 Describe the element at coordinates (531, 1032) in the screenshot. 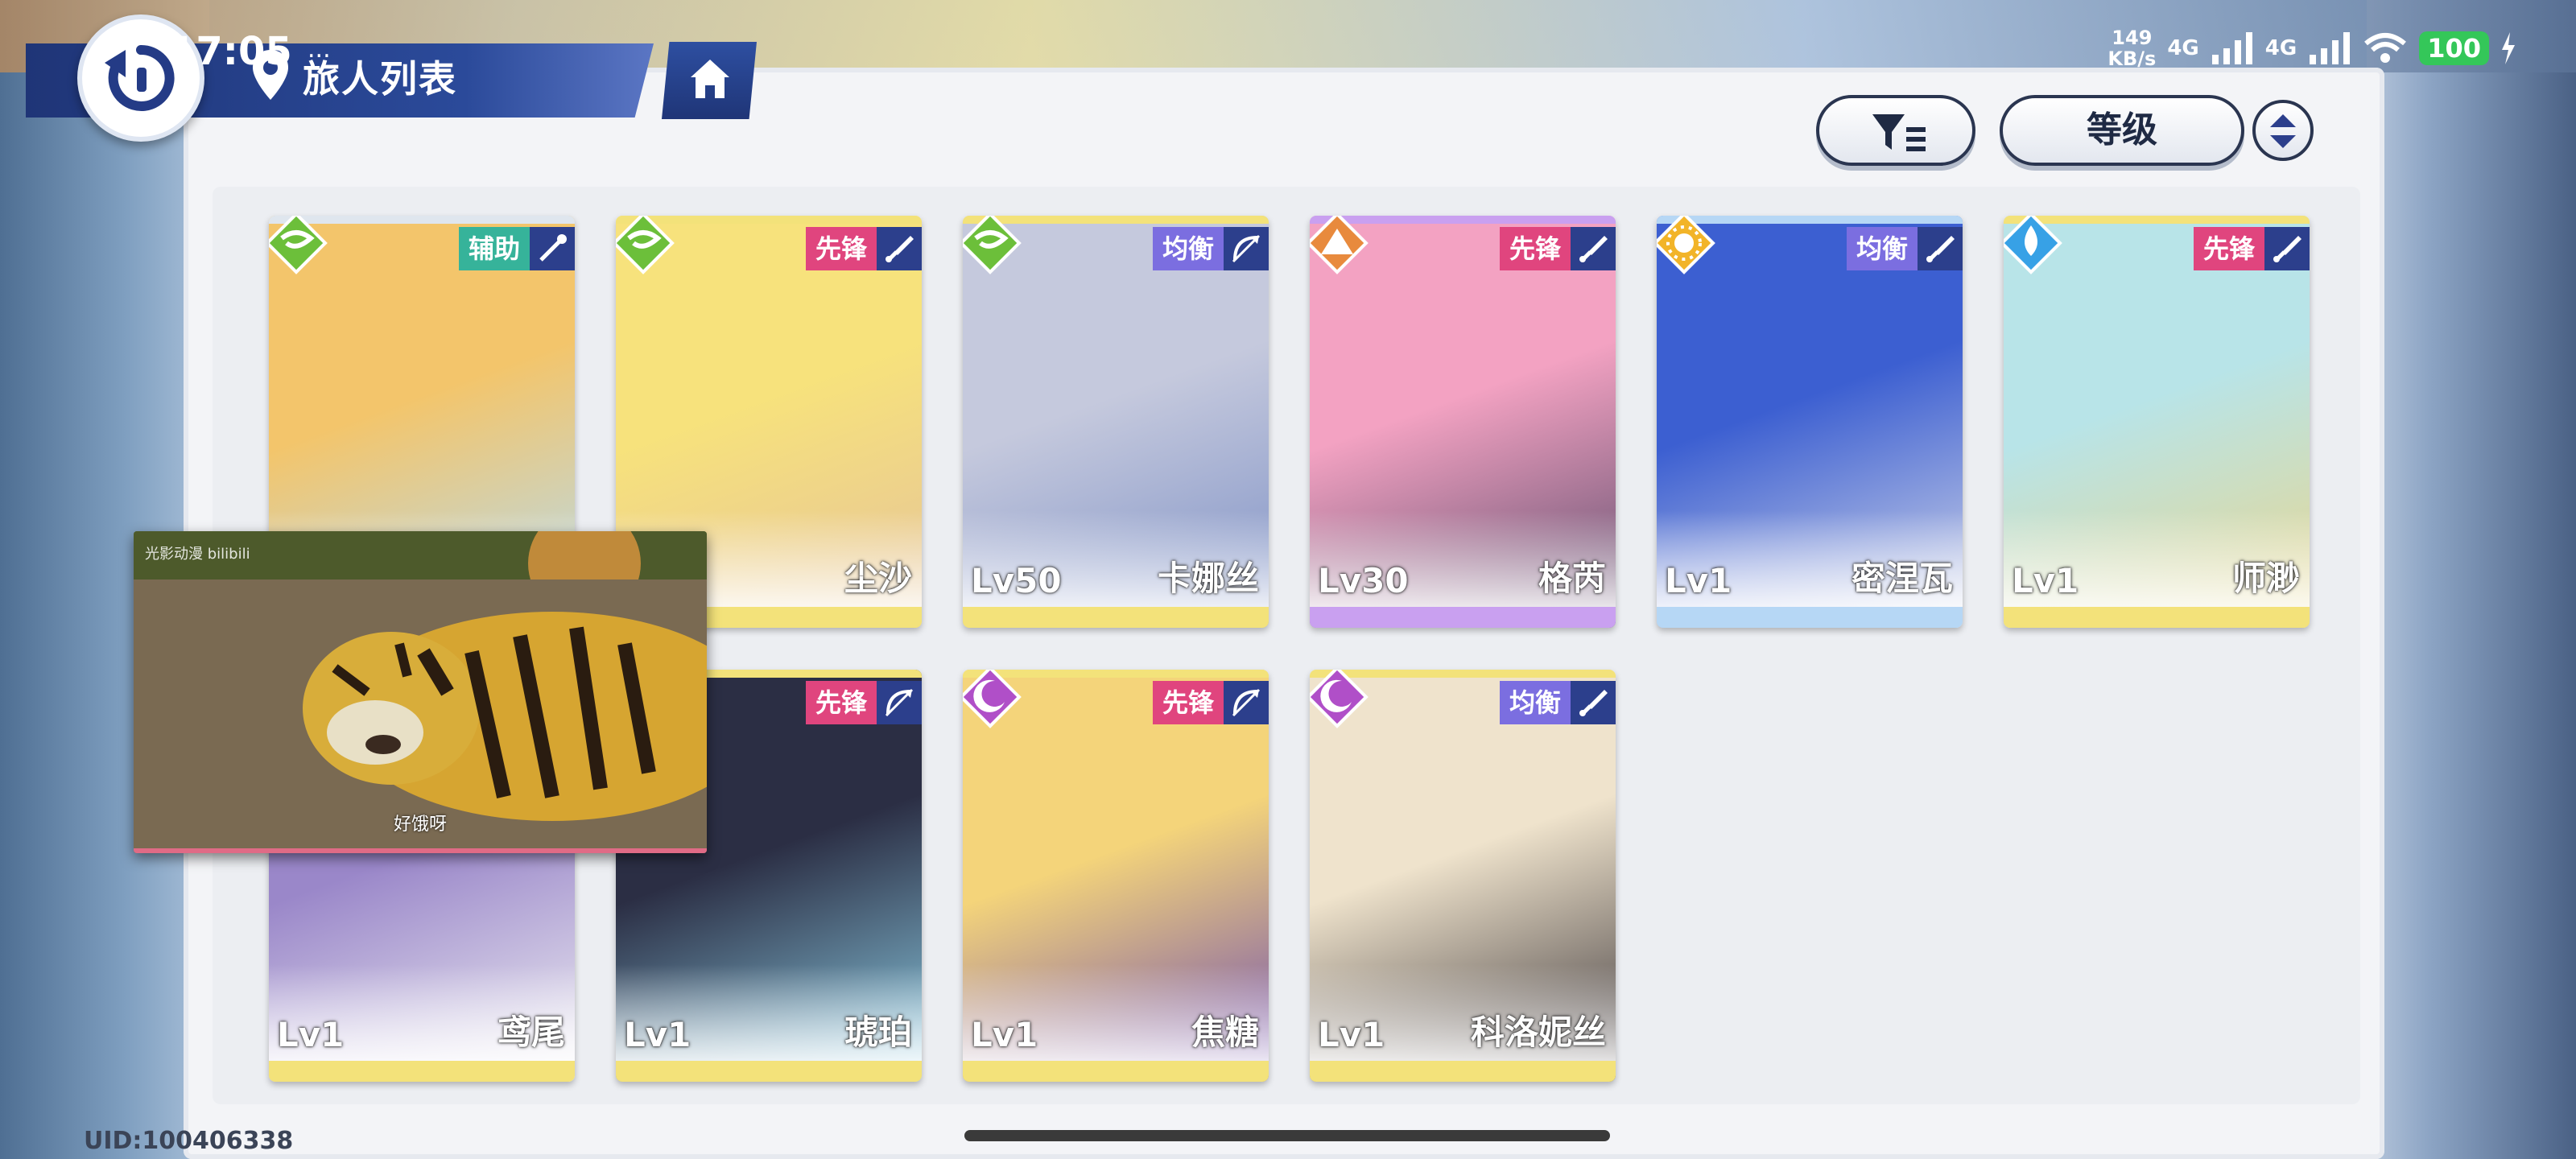

I see `character-name: 鸢尾` at that location.